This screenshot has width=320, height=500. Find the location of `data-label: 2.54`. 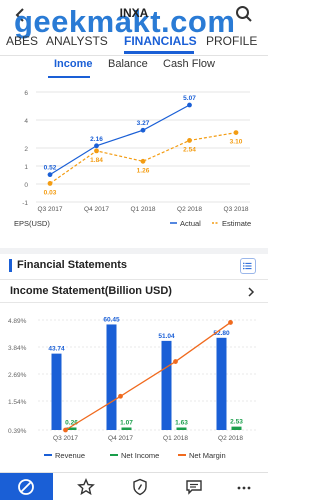

data-label: 2.54 is located at coordinates (189, 149).